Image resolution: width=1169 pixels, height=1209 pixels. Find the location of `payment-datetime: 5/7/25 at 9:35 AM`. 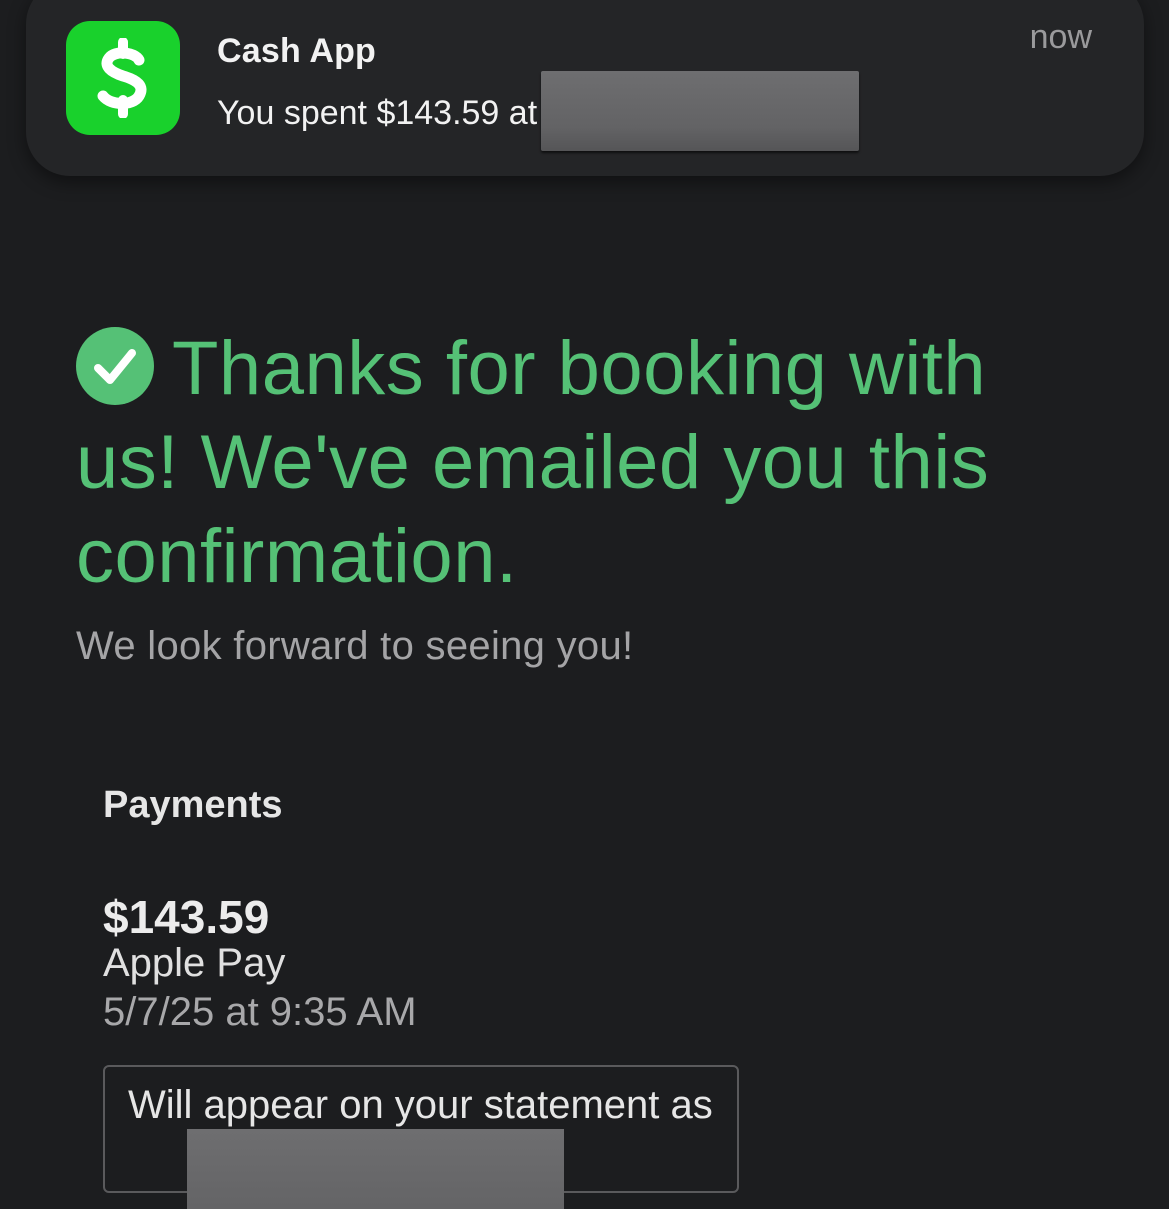

payment-datetime: 5/7/25 at 9:35 AM is located at coordinates (260, 1012).